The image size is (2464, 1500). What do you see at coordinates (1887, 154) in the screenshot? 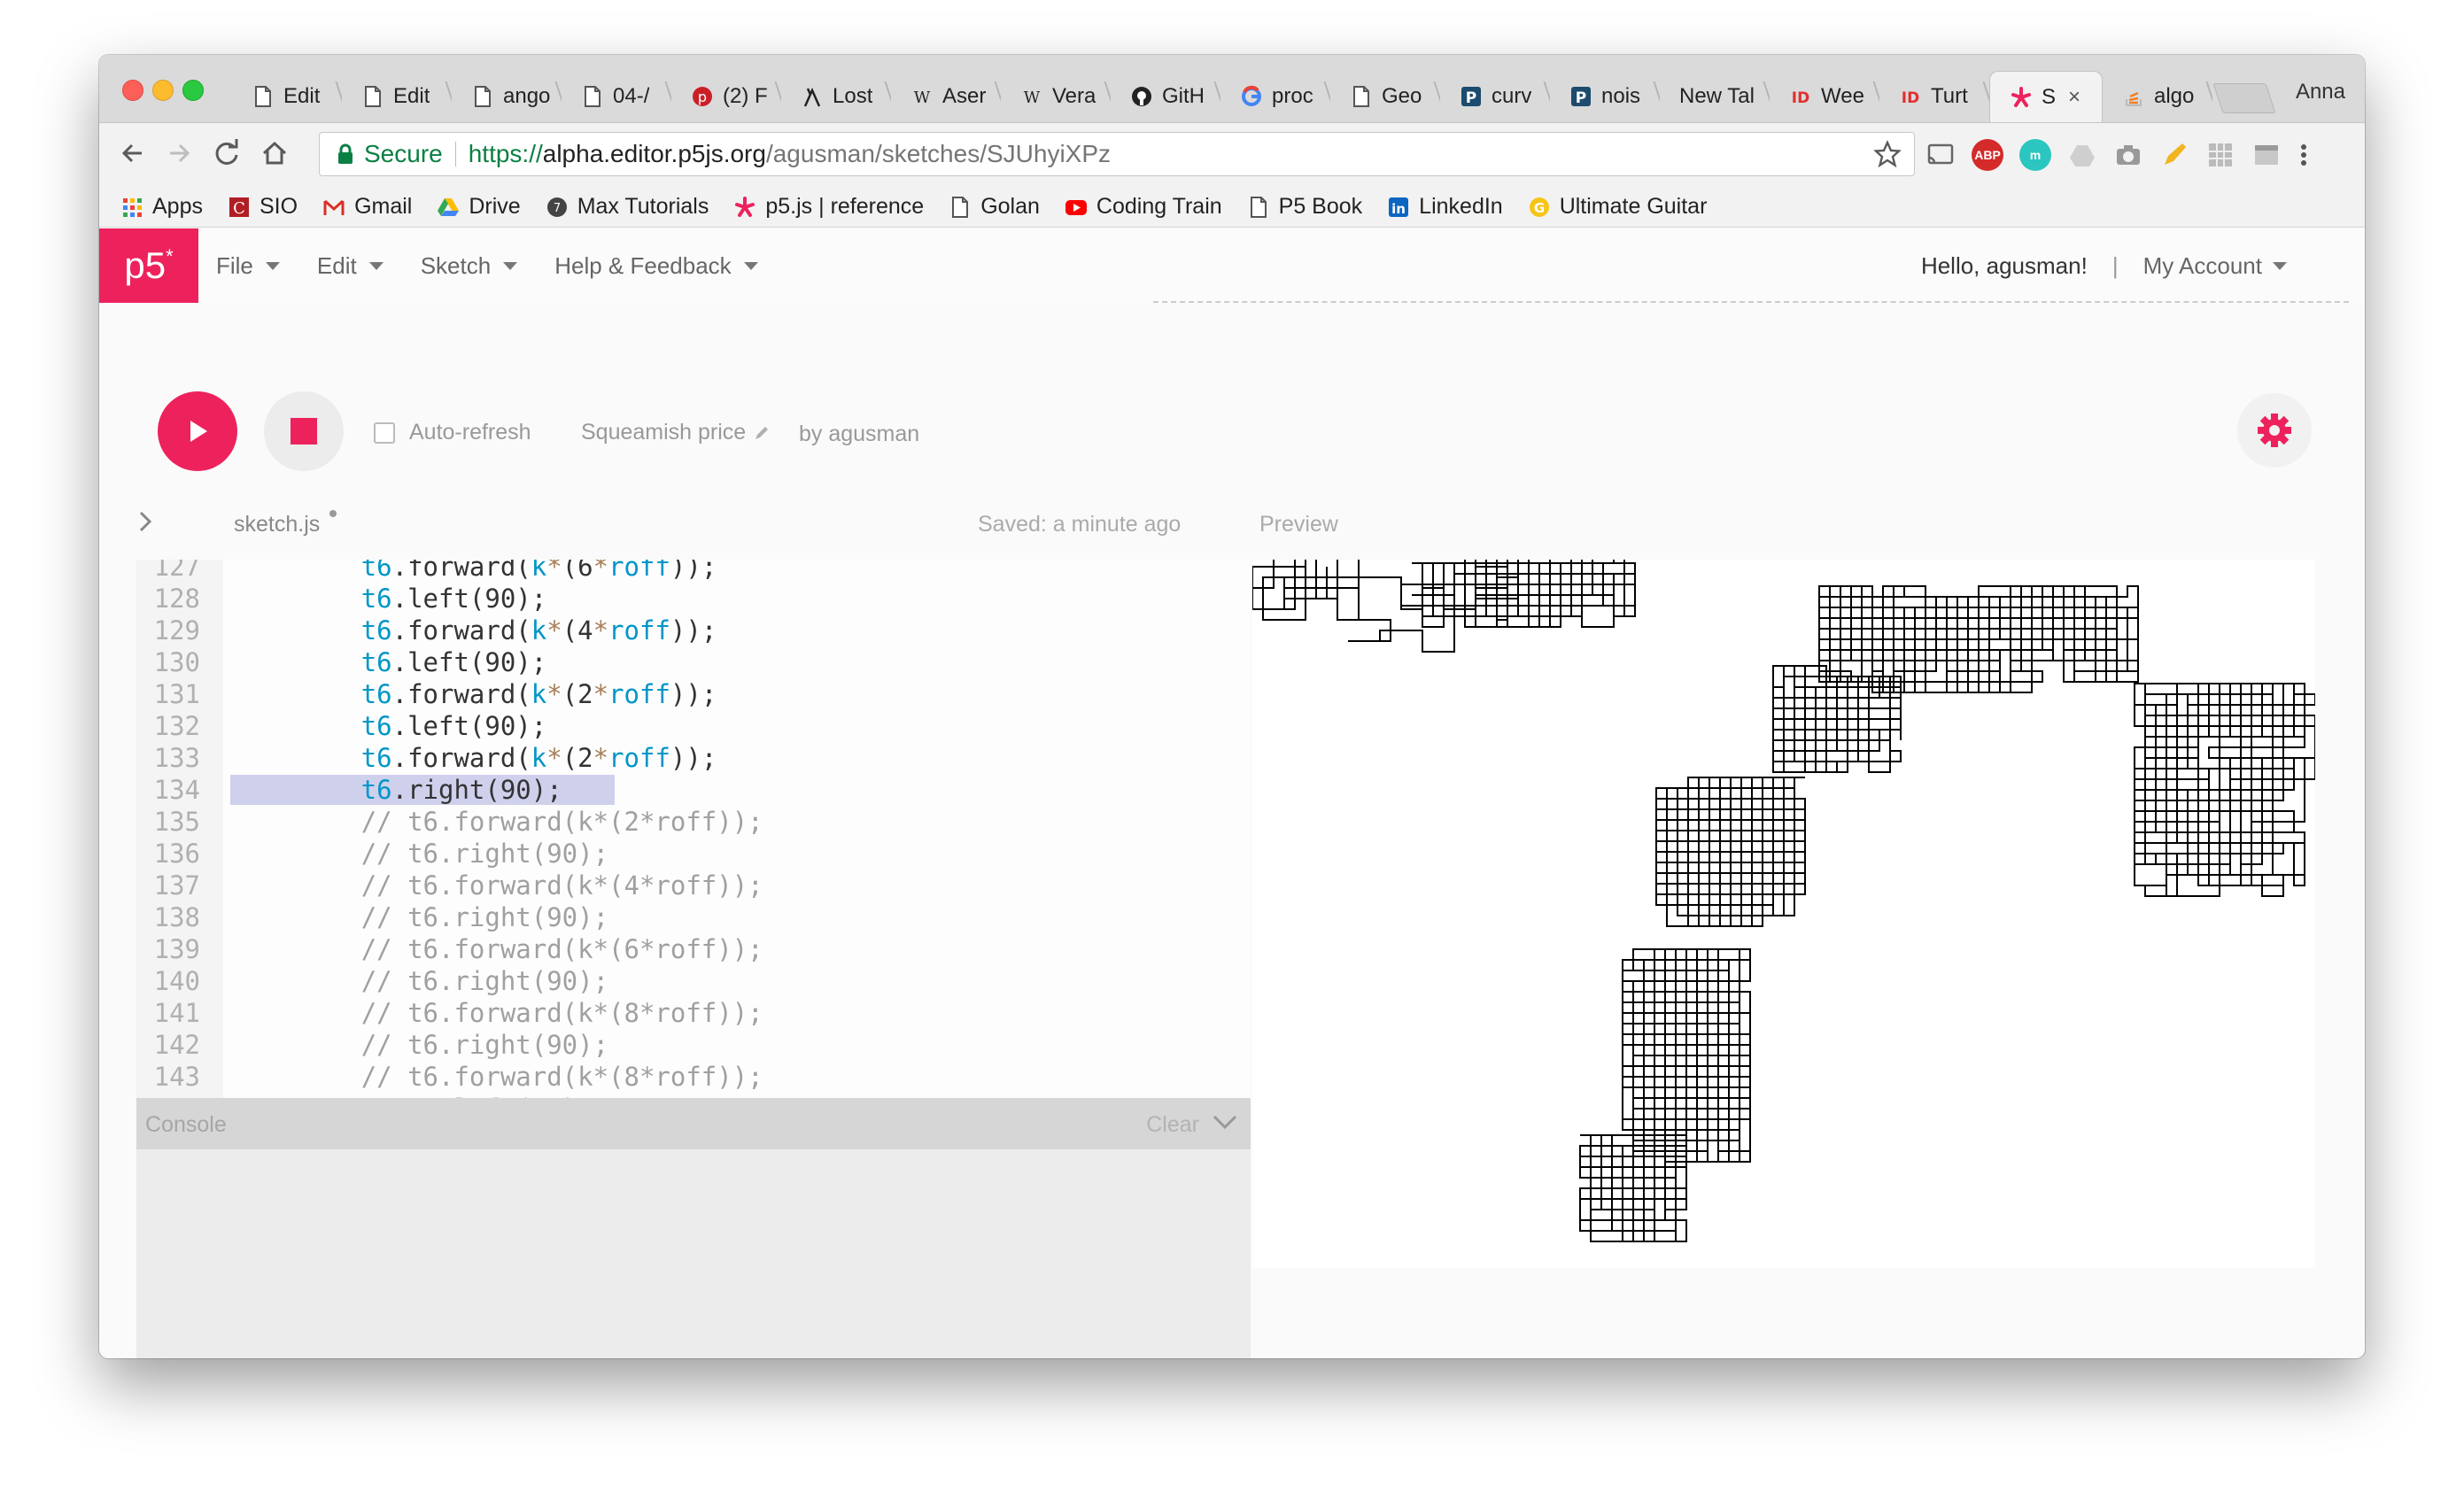
I see `bookmark-star-icon` at bounding box center [1887, 154].